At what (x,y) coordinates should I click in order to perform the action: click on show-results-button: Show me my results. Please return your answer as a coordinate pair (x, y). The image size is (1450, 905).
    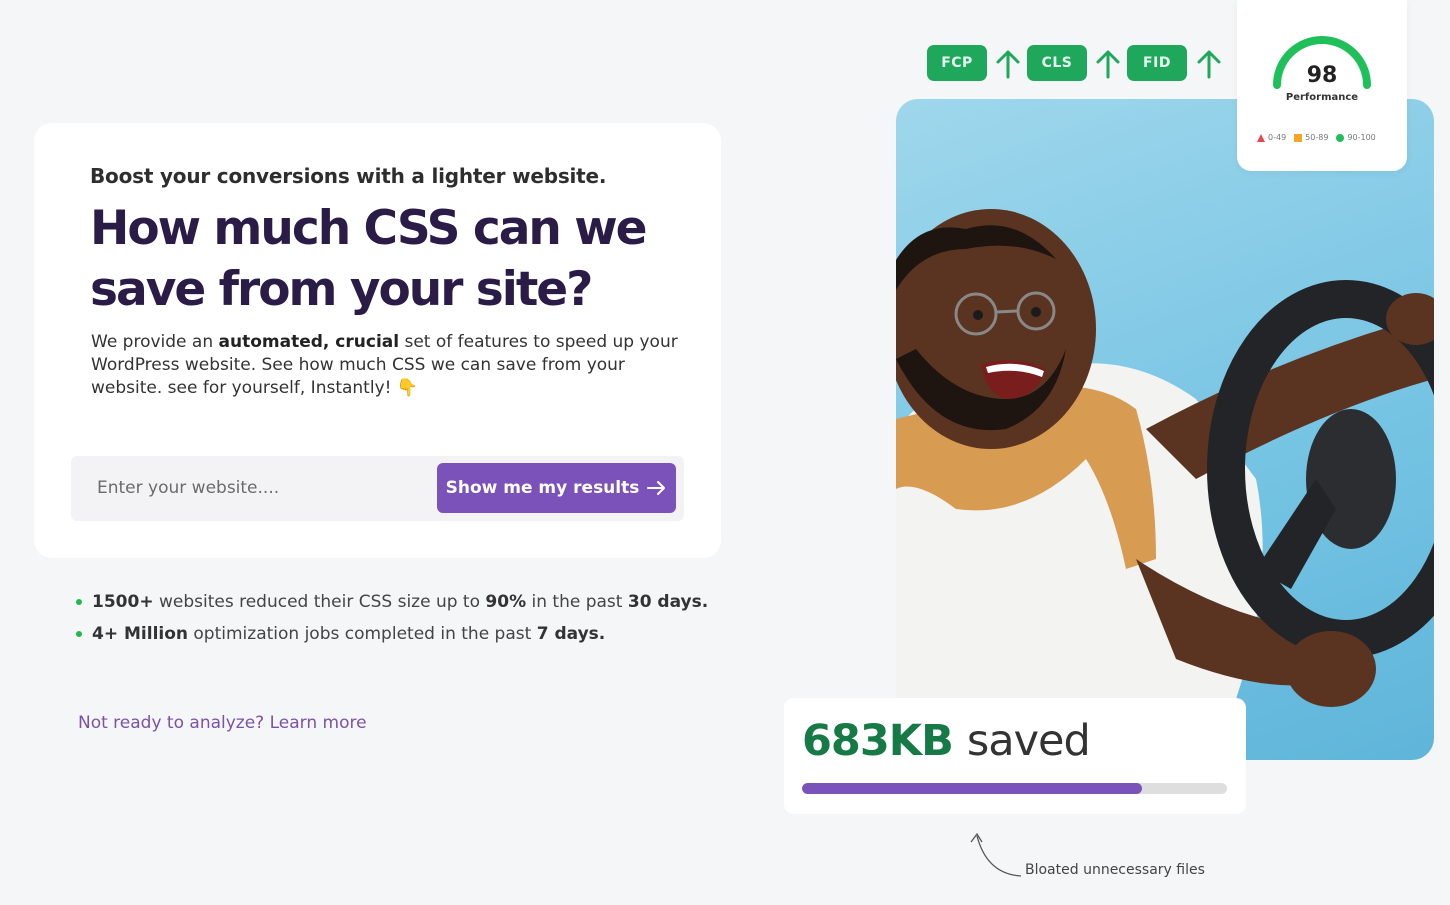
    Looking at the image, I should click on (556, 488).